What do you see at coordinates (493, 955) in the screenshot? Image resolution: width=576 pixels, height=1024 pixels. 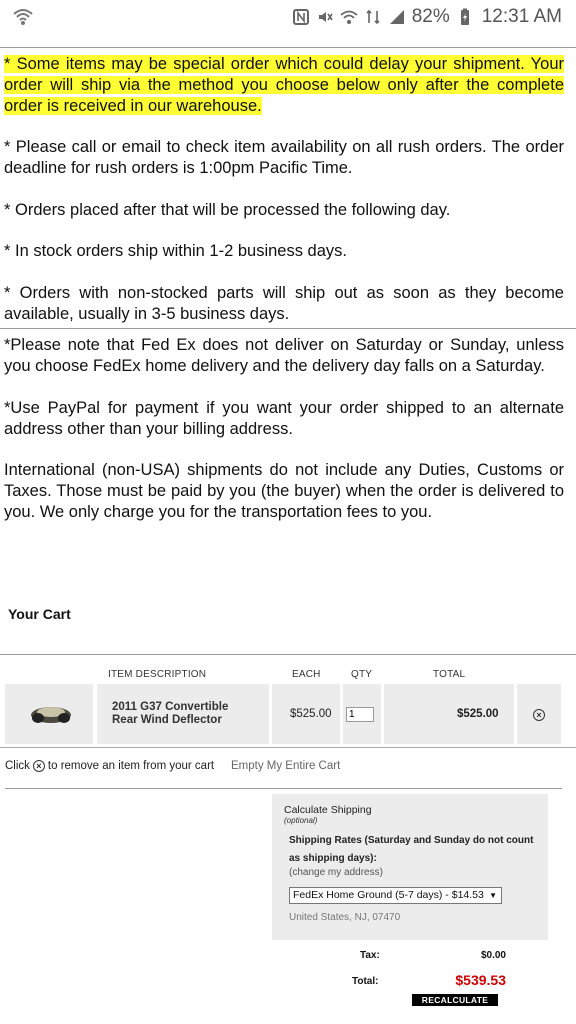 I see `tax-value: $0.00` at bounding box center [493, 955].